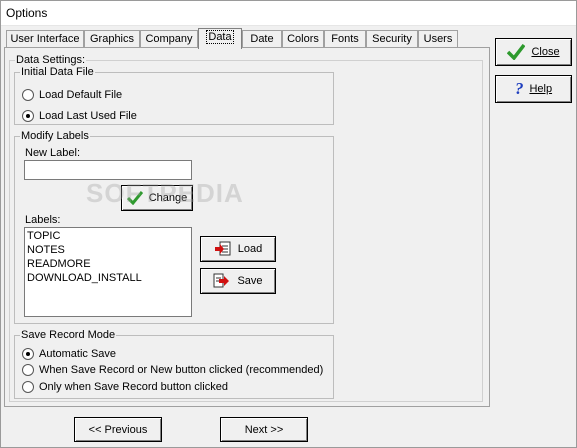 This screenshot has width=577, height=448. Describe the element at coordinates (78, 354) in the screenshot. I see `radio-label: Automatic Save` at that location.